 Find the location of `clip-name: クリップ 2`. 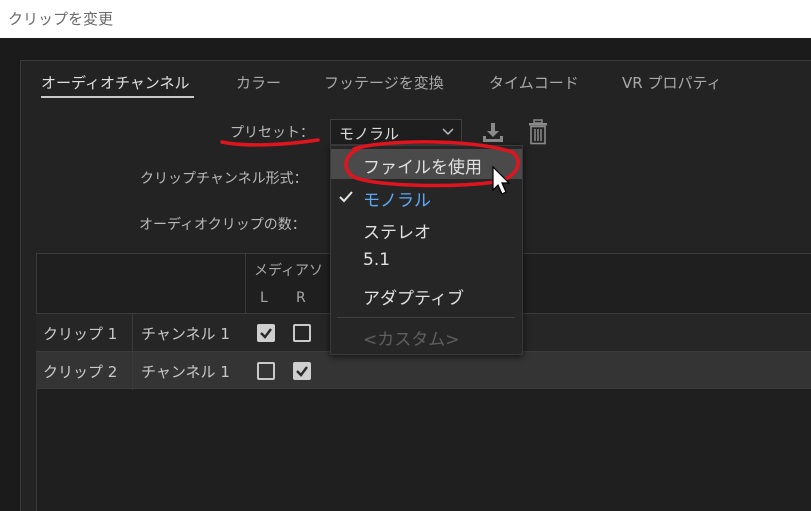

clip-name: クリップ 2 is located at coordinates (80, 372).